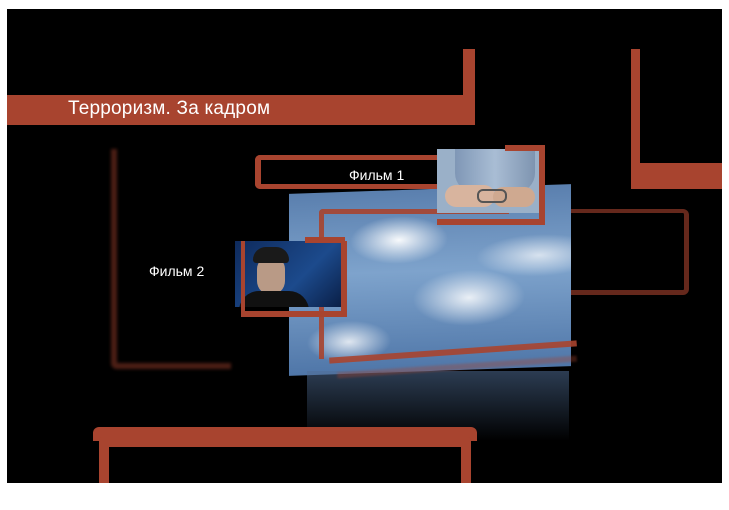 This screenshot has width=729, height=510. What do you see at coordinates (348, 172) in the screenshot?
I see `film-1-label-frame` at bounding box center [348, 172].